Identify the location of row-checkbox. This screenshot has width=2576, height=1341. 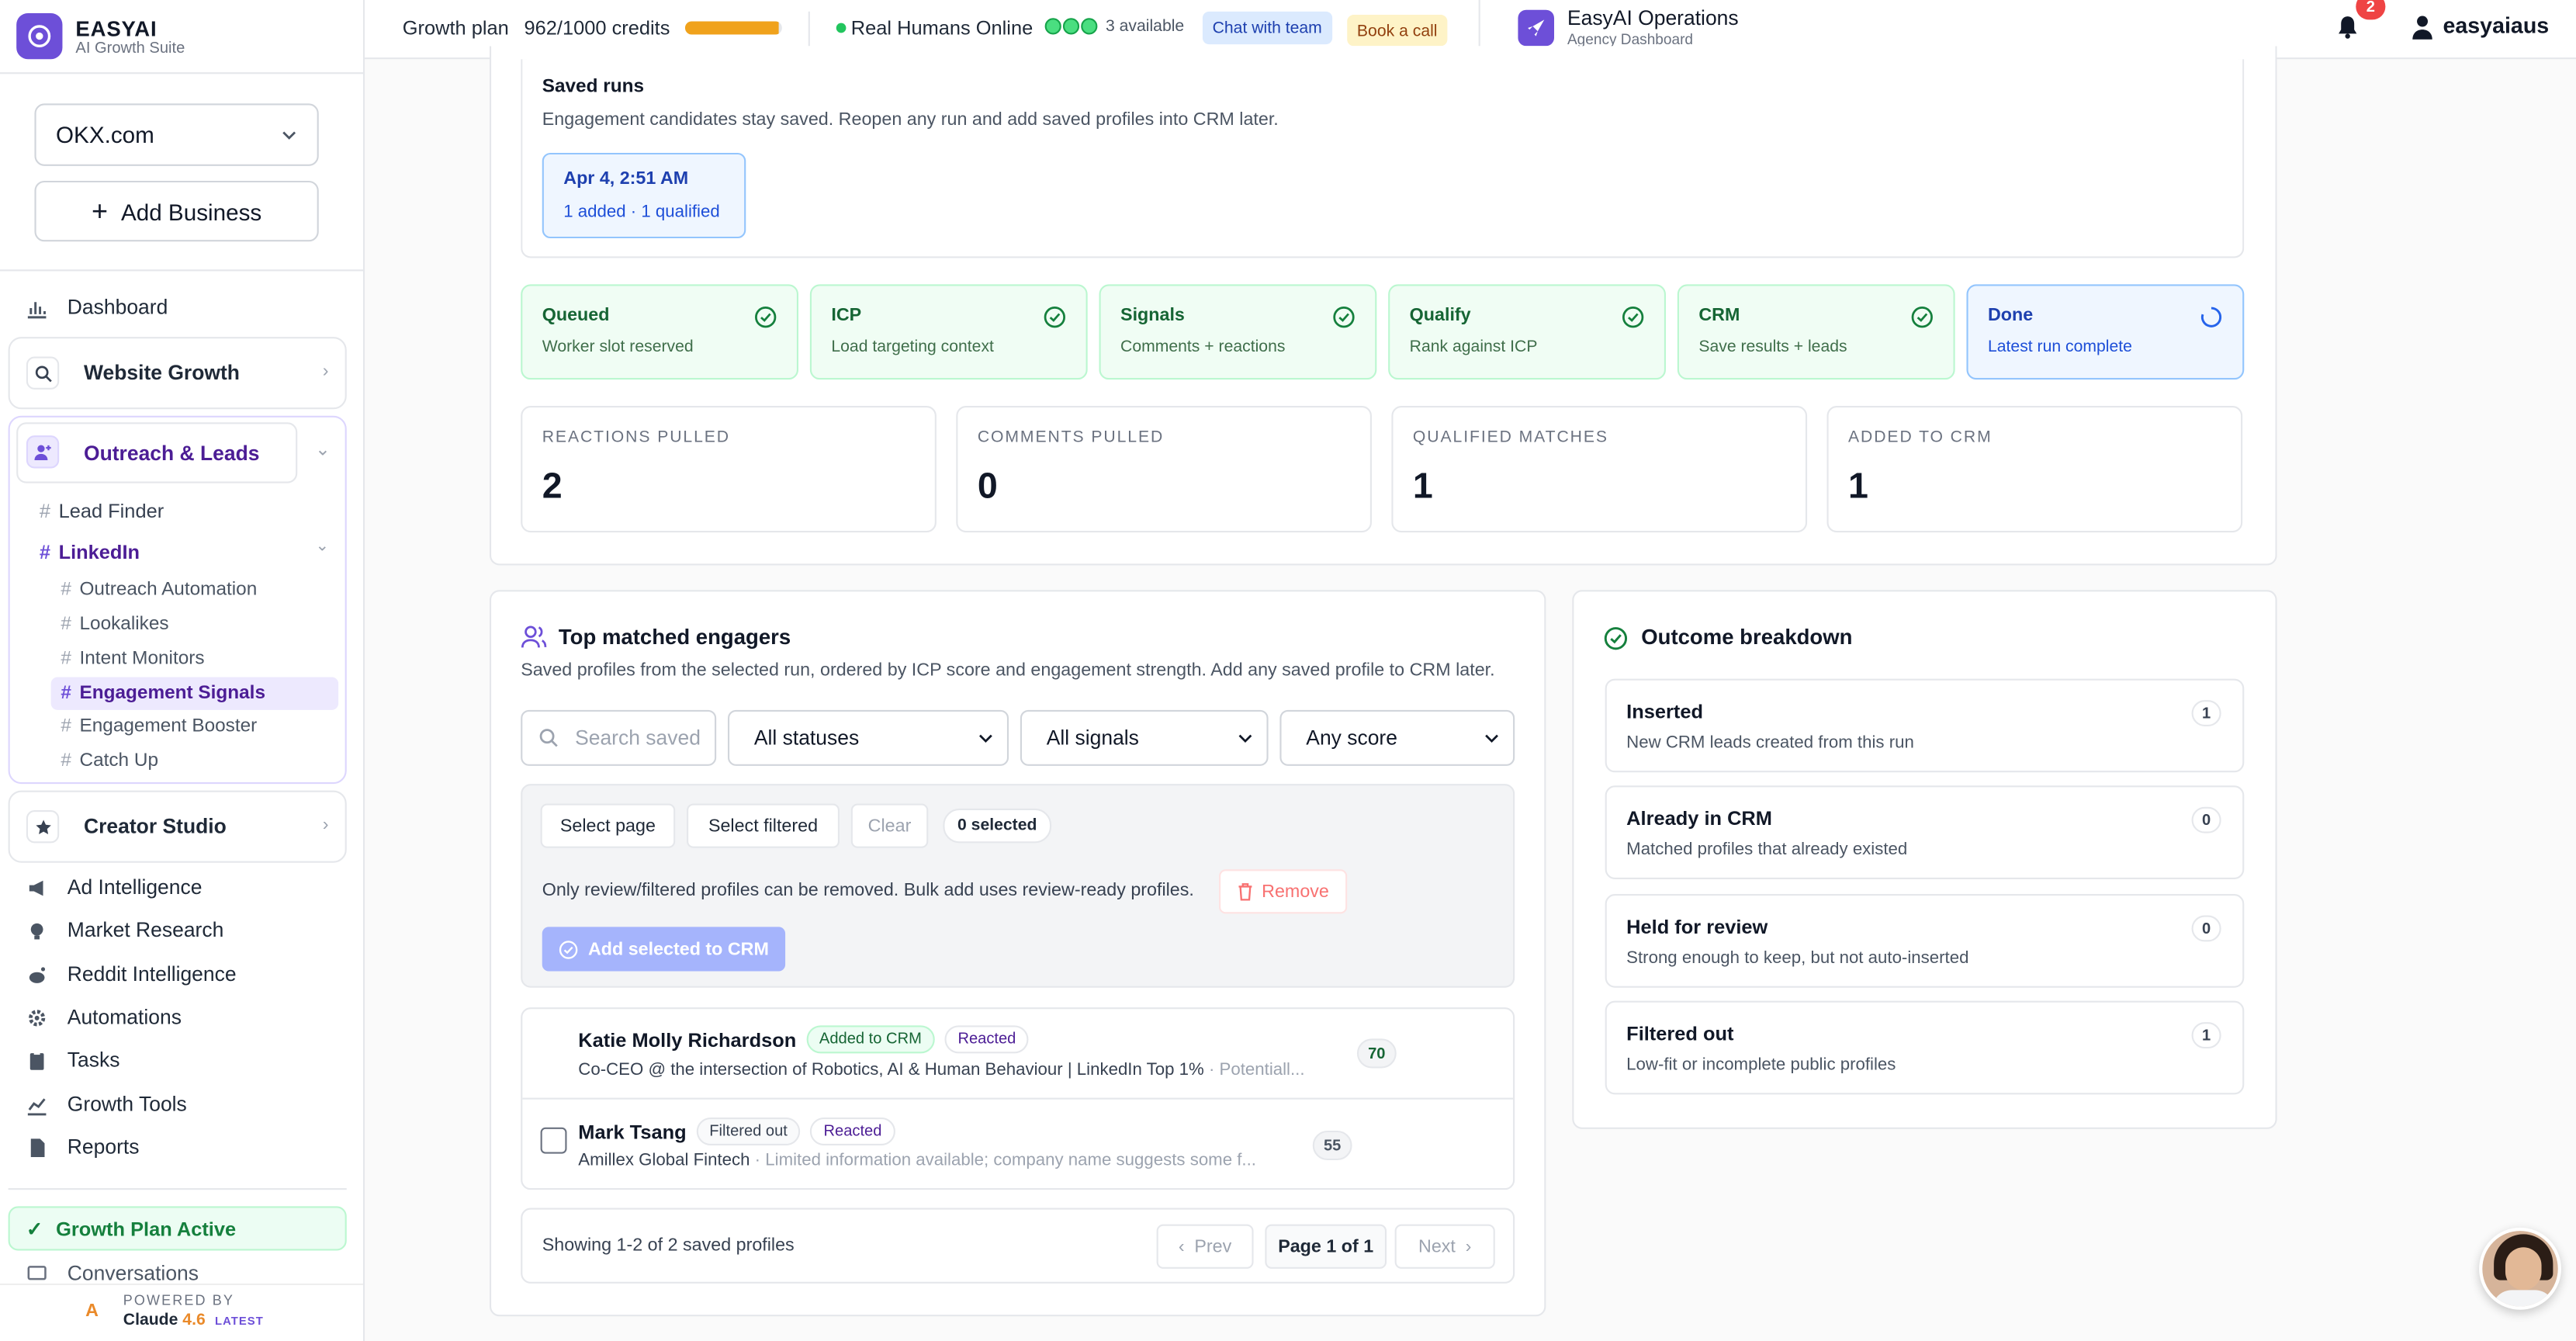
(553, 1140).